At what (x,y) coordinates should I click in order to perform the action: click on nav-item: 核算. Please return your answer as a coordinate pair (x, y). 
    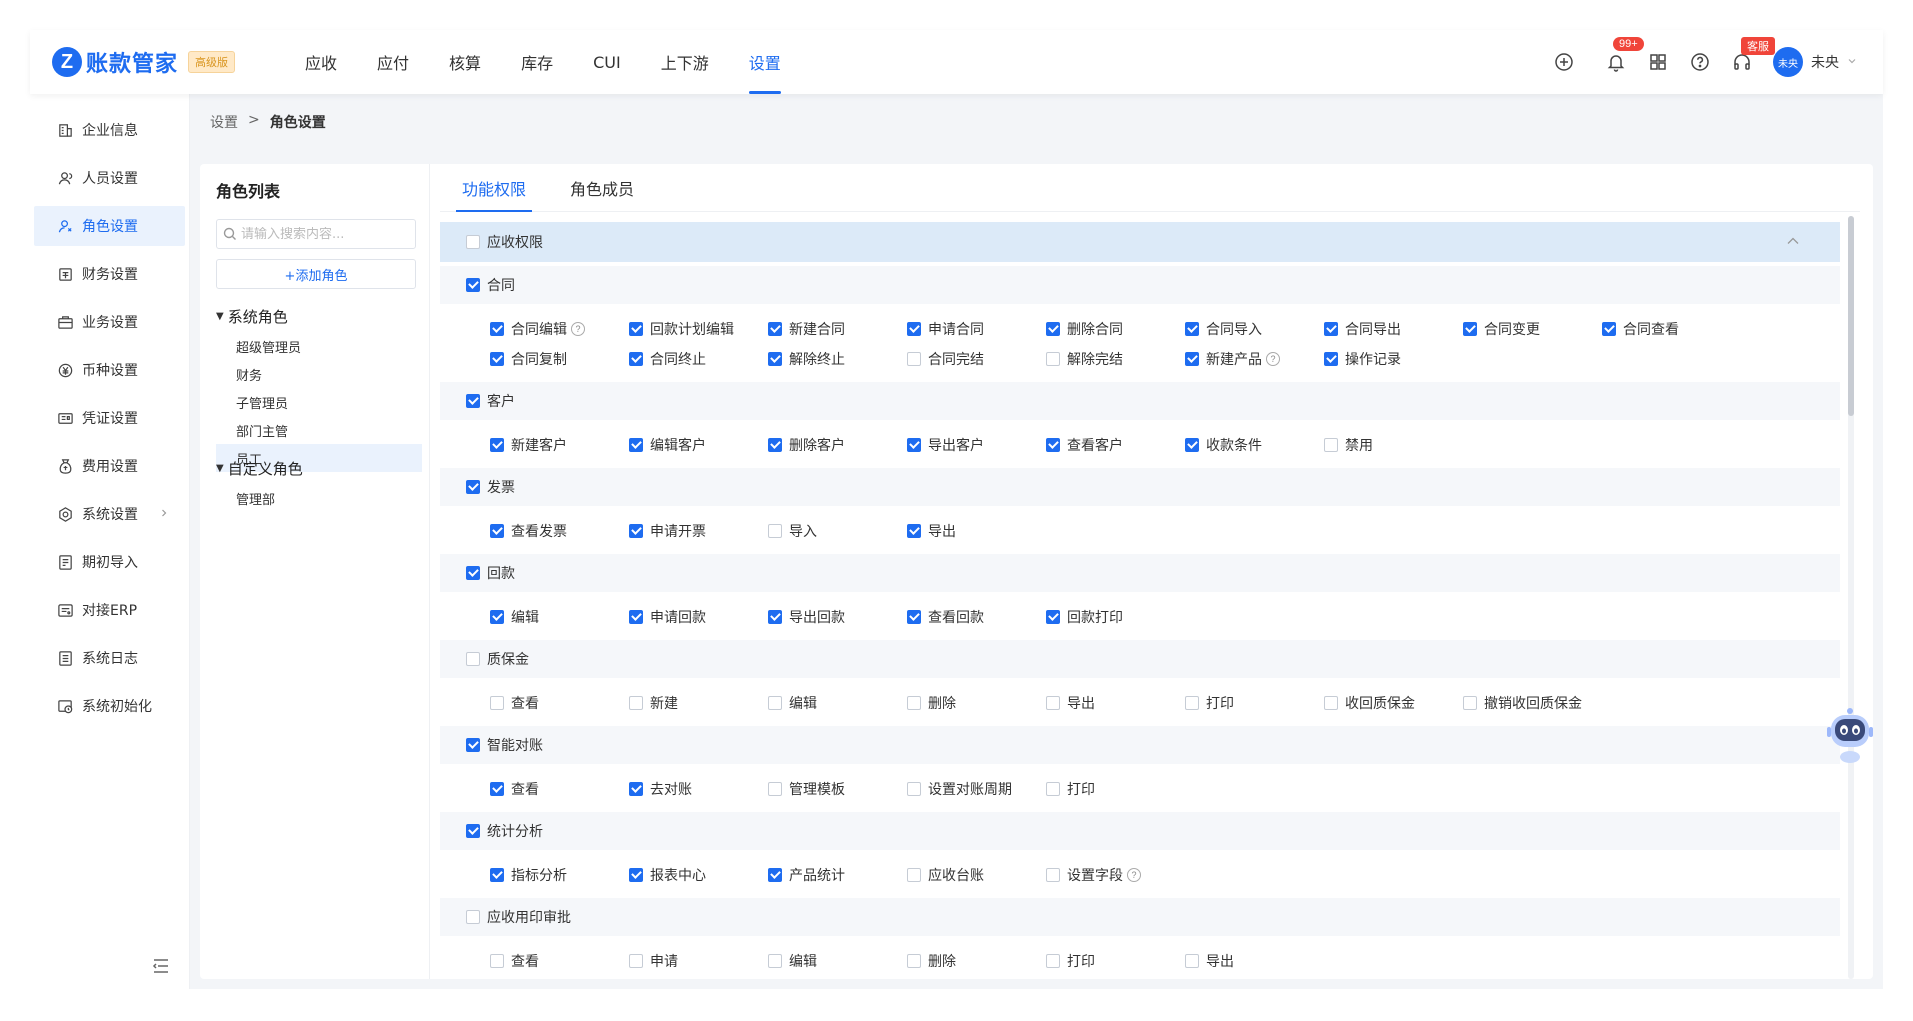
    Looking at the image, I should click on (465, 62).